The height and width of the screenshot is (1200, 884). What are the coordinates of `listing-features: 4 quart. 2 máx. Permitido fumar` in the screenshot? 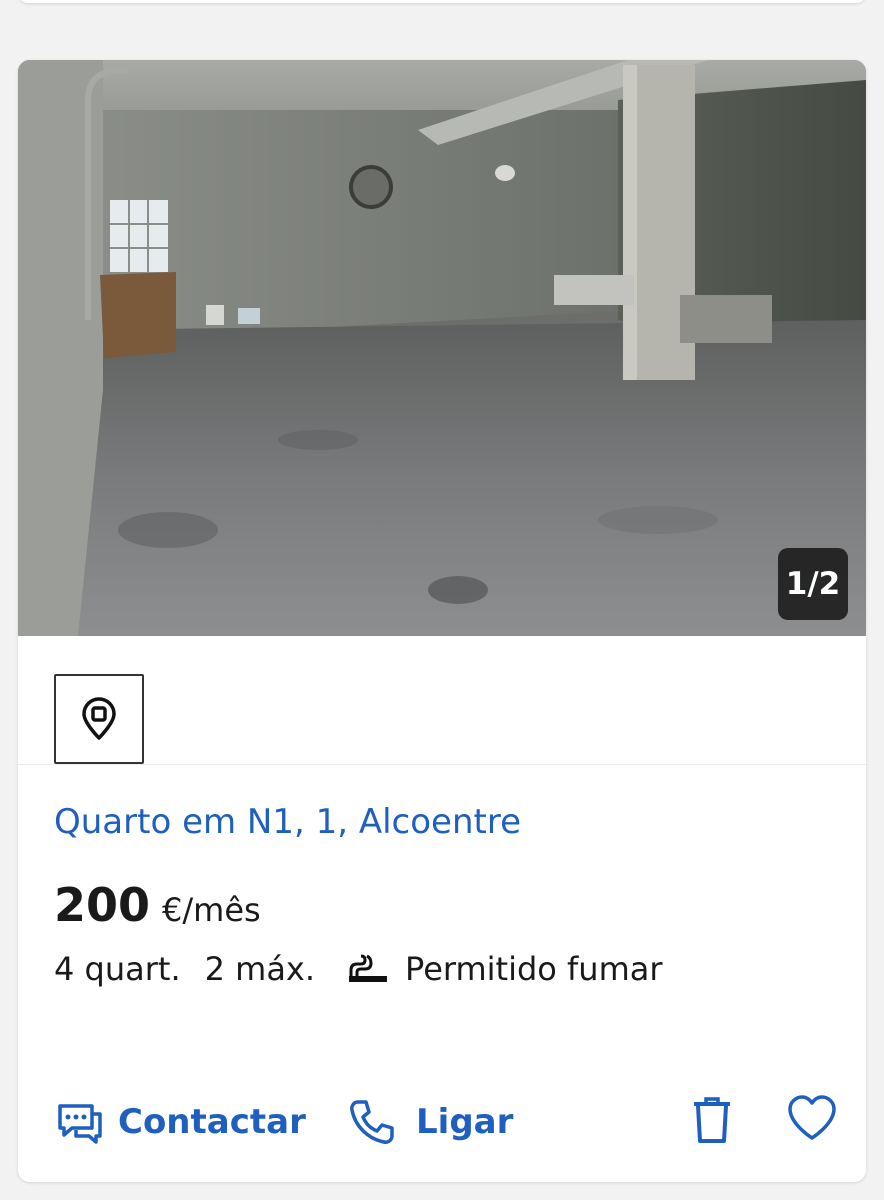 It's located at (358, 969).